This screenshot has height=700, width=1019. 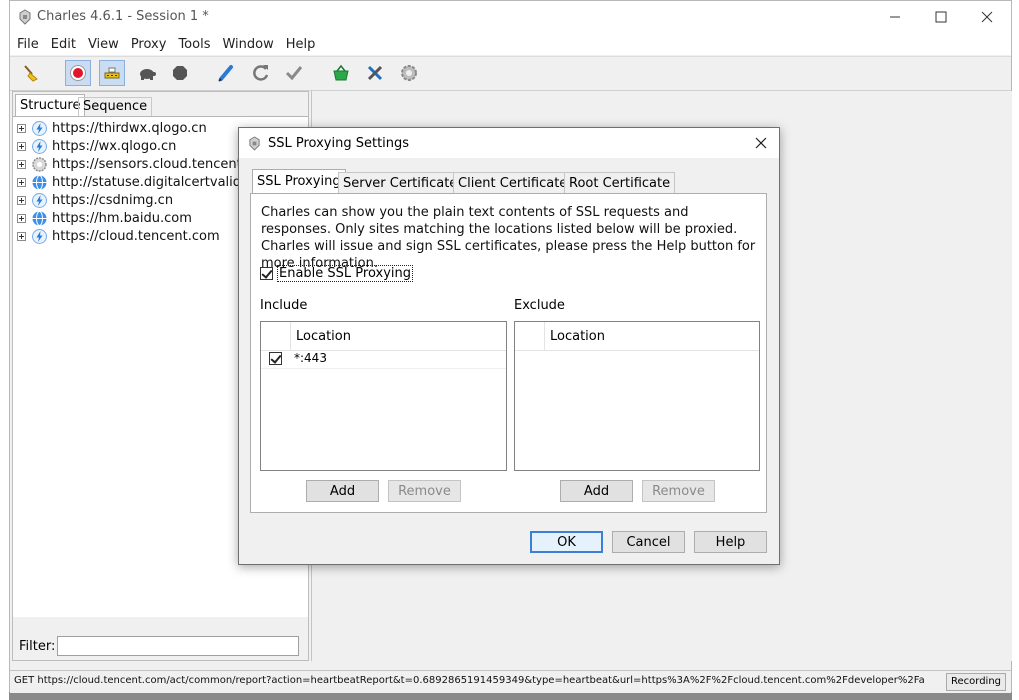 I want to click on throttle-icon, so click(x=112, y=73).